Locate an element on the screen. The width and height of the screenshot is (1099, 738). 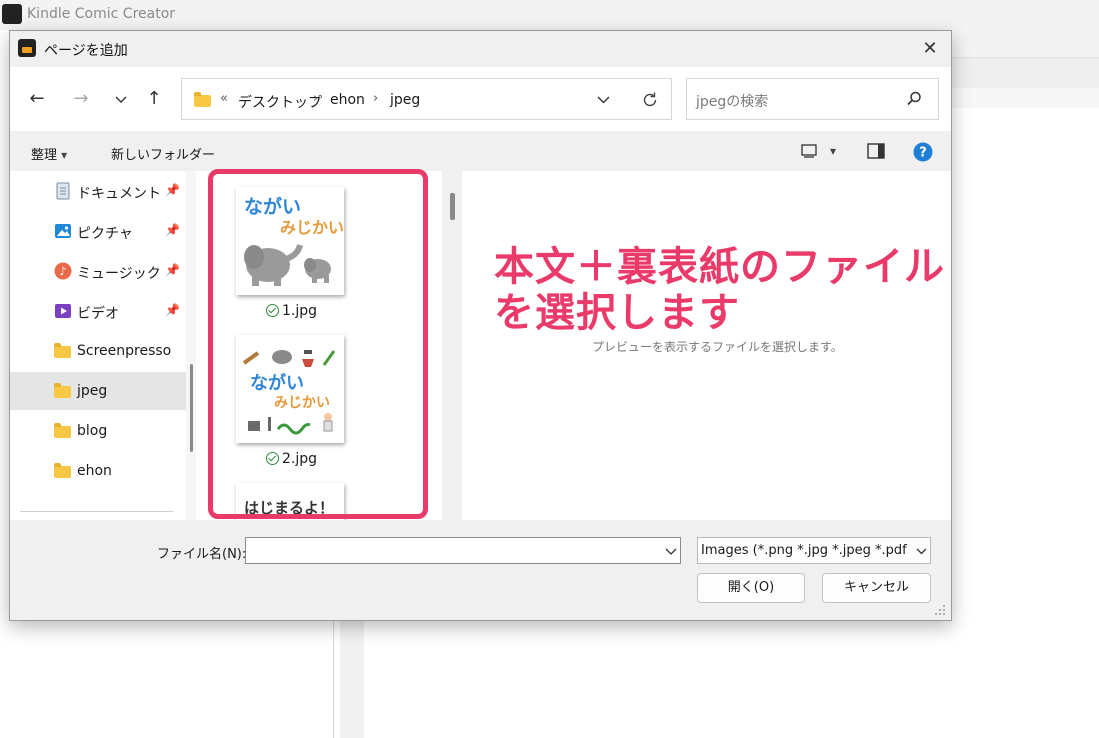
refresh-icon is located at coordinates (650, 100).